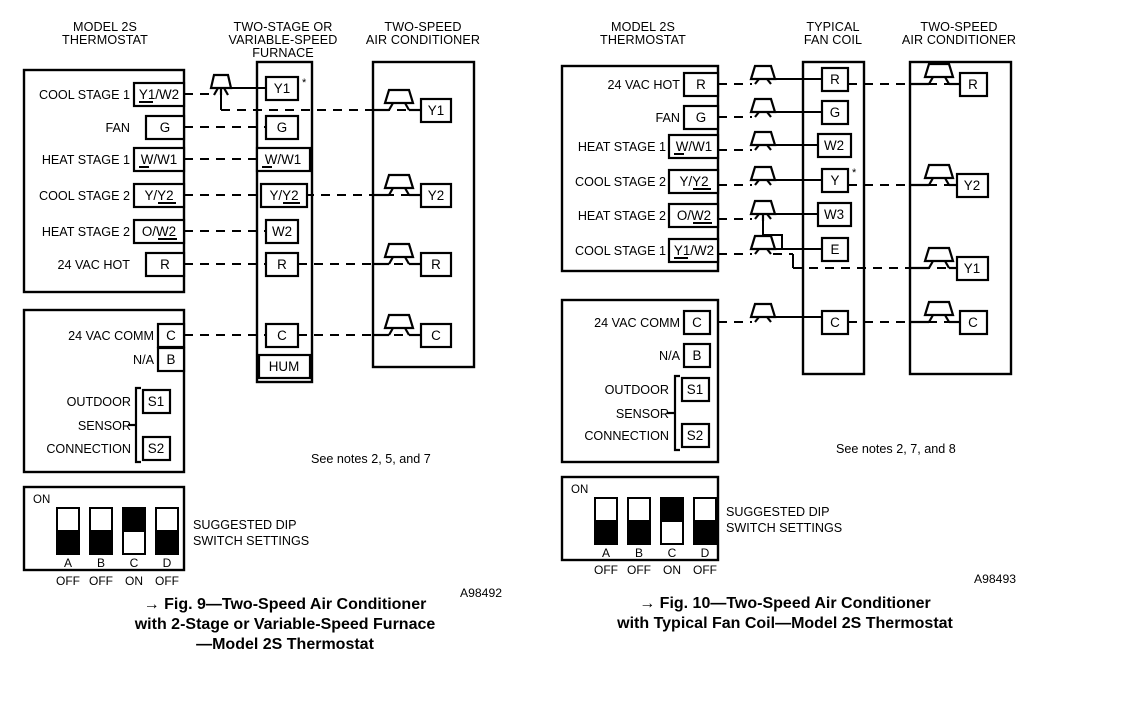  I want to click on row-label: COOL STAGE 2, so click(620, 182).